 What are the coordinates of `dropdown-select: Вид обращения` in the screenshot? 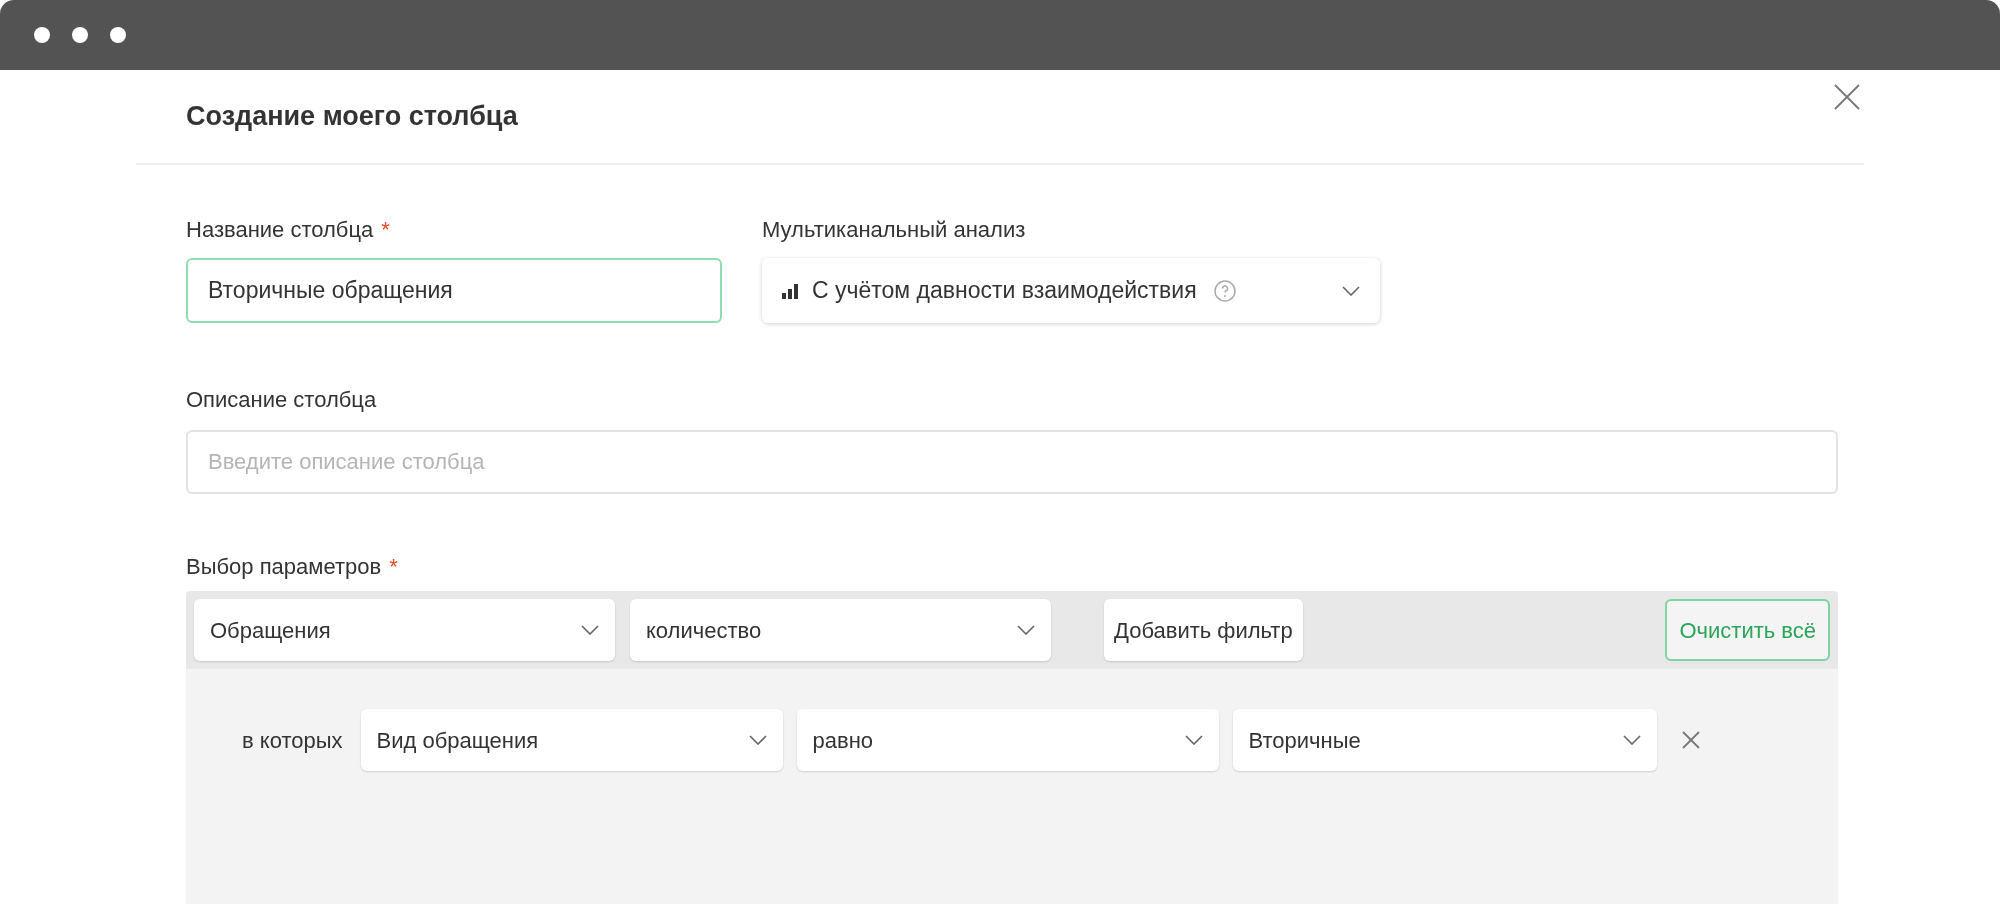 It's located at (571, 740).